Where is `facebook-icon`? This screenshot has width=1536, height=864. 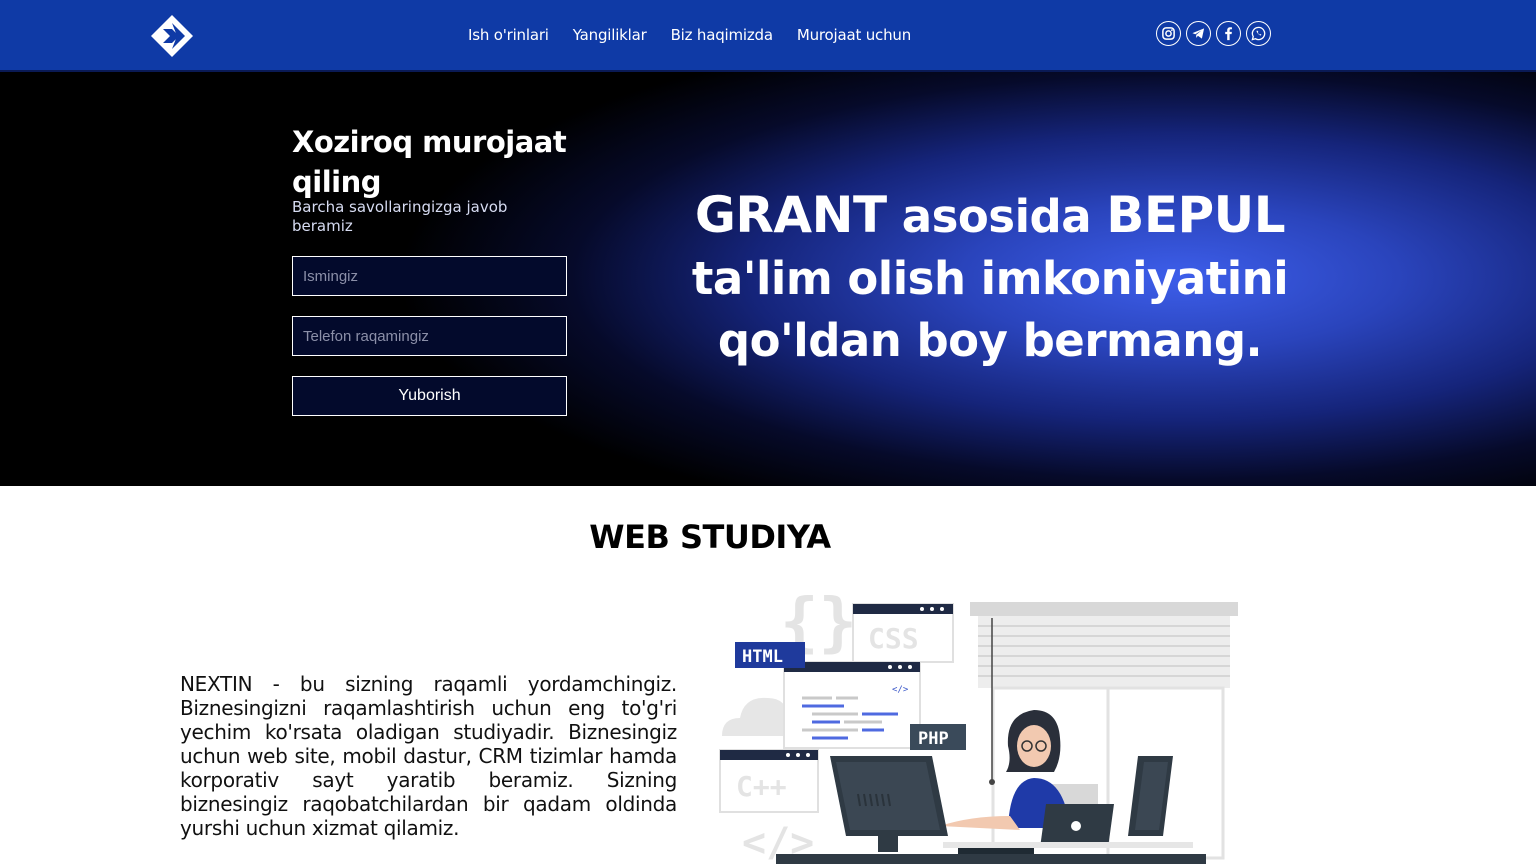 facebook-icon is located at coordinates (1228, 33).